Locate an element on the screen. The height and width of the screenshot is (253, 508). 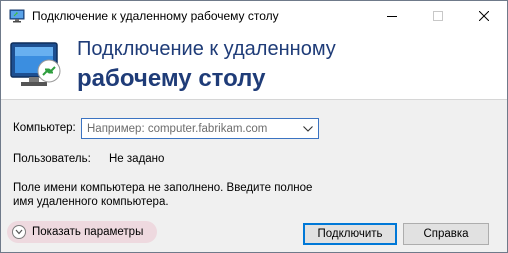
computer-input is located at coordinates (190, 128).